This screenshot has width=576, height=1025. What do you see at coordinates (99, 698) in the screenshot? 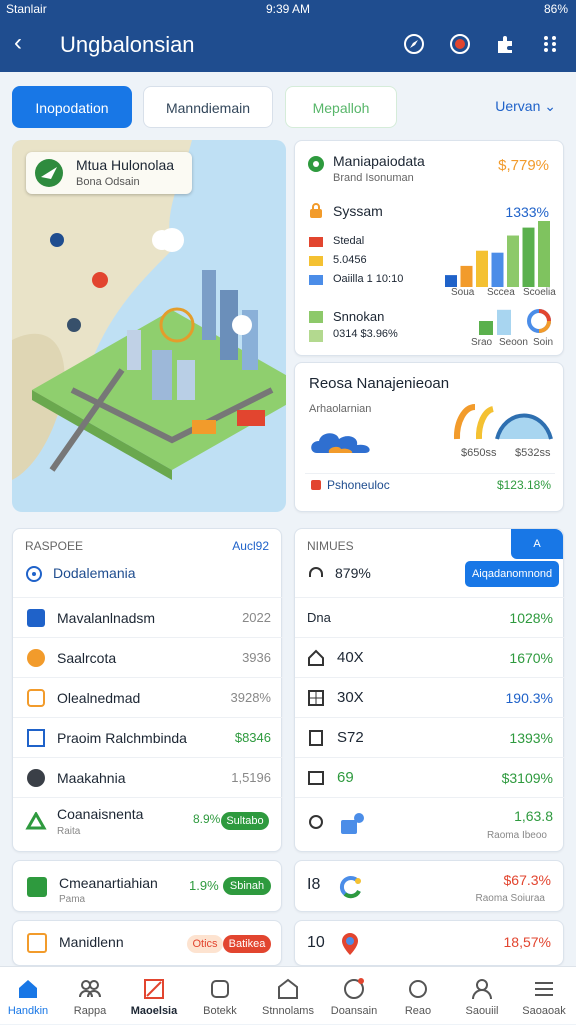
I see `list-item-label: Olealnedmad` at bounding box center [99, 698].